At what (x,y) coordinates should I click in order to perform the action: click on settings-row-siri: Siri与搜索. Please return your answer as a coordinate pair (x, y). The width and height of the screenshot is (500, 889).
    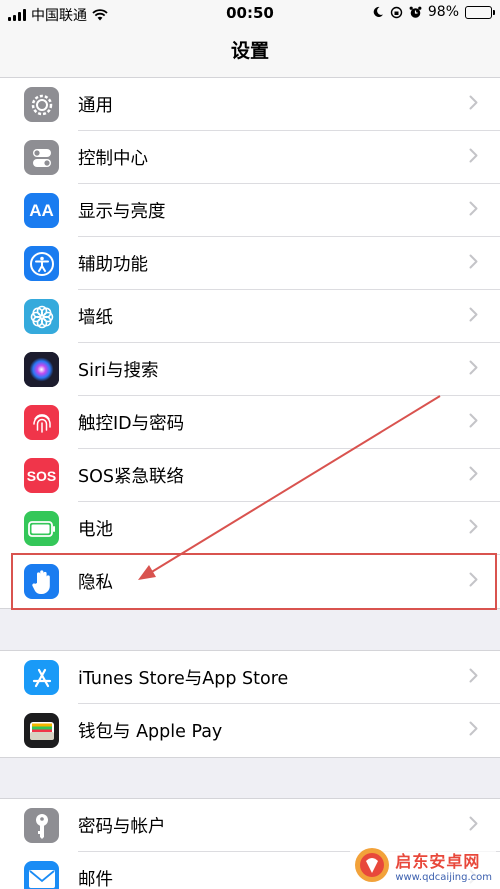
    Looking at the image, I should click on (250, 369).